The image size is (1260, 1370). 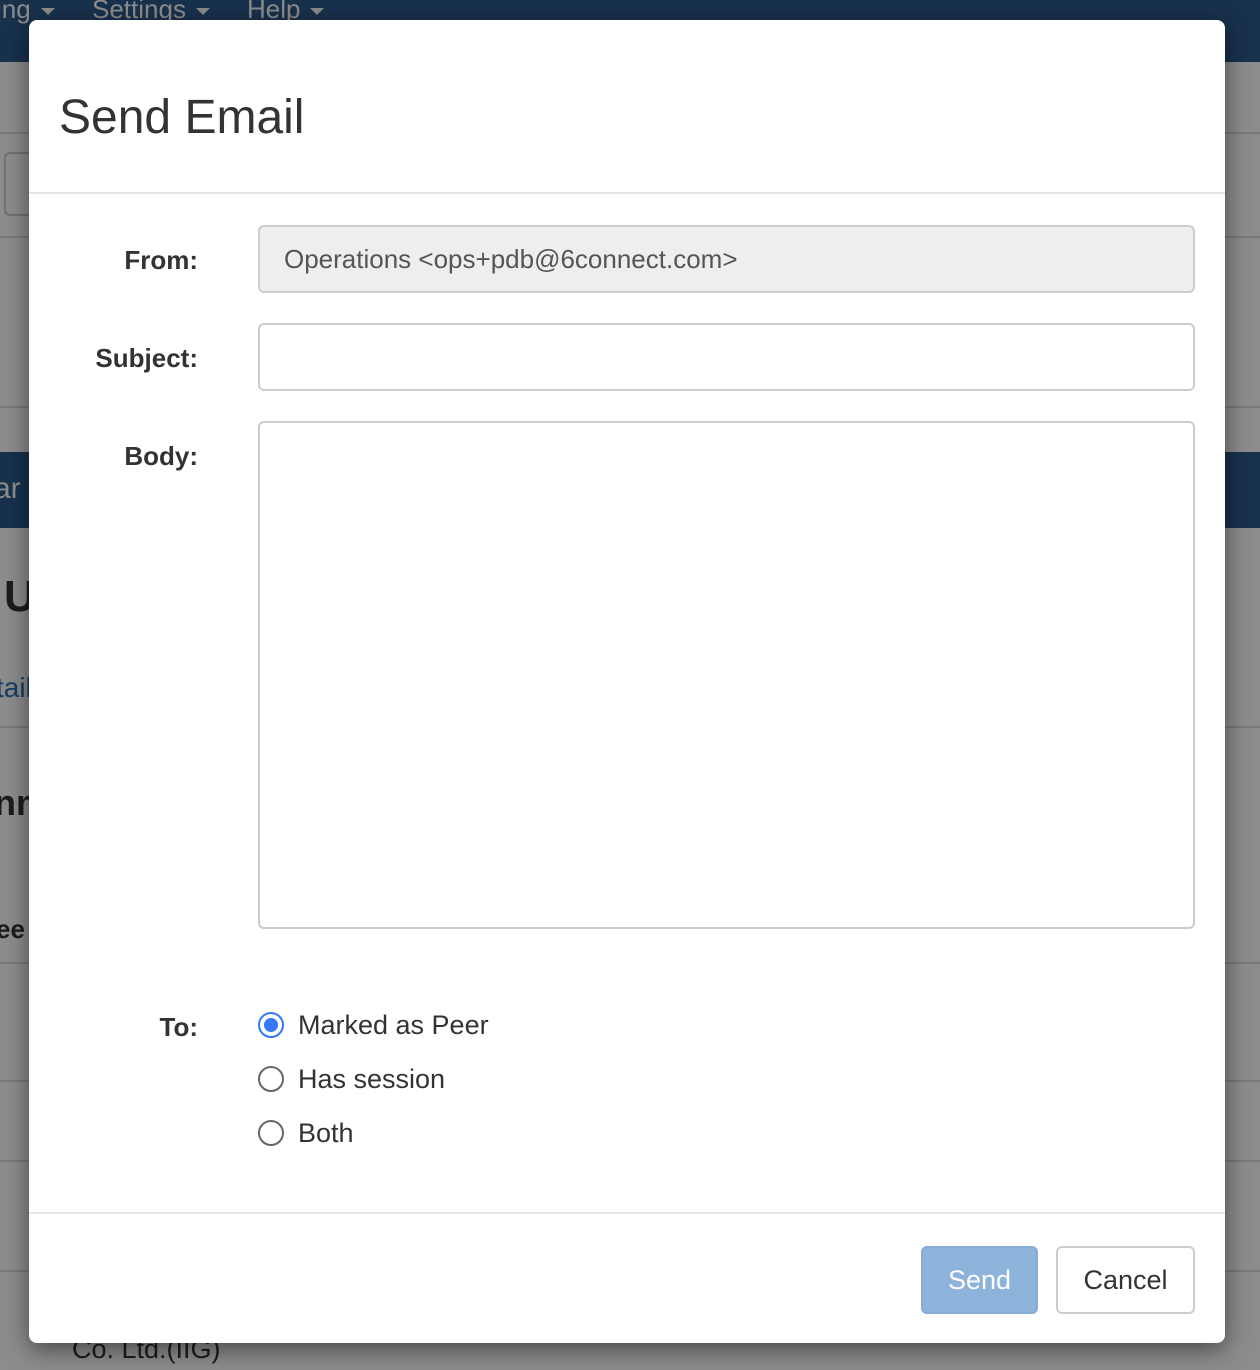 I want to click on radio-label: Marked as Peer, so click(x=393, y=1024).